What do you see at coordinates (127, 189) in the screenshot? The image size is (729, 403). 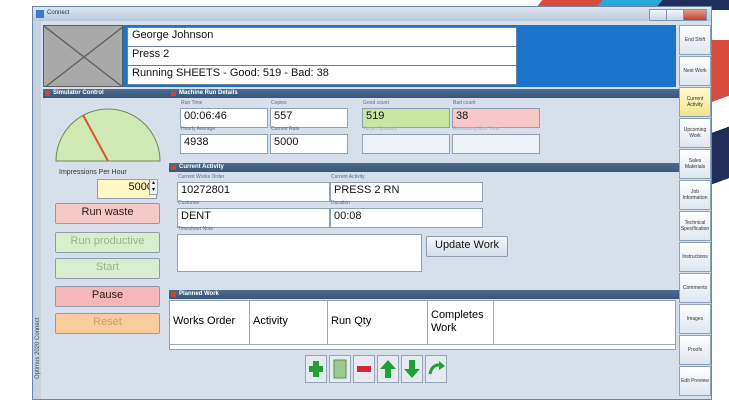 I see `impressions-input: 5000` at bounding box center [127, 189].